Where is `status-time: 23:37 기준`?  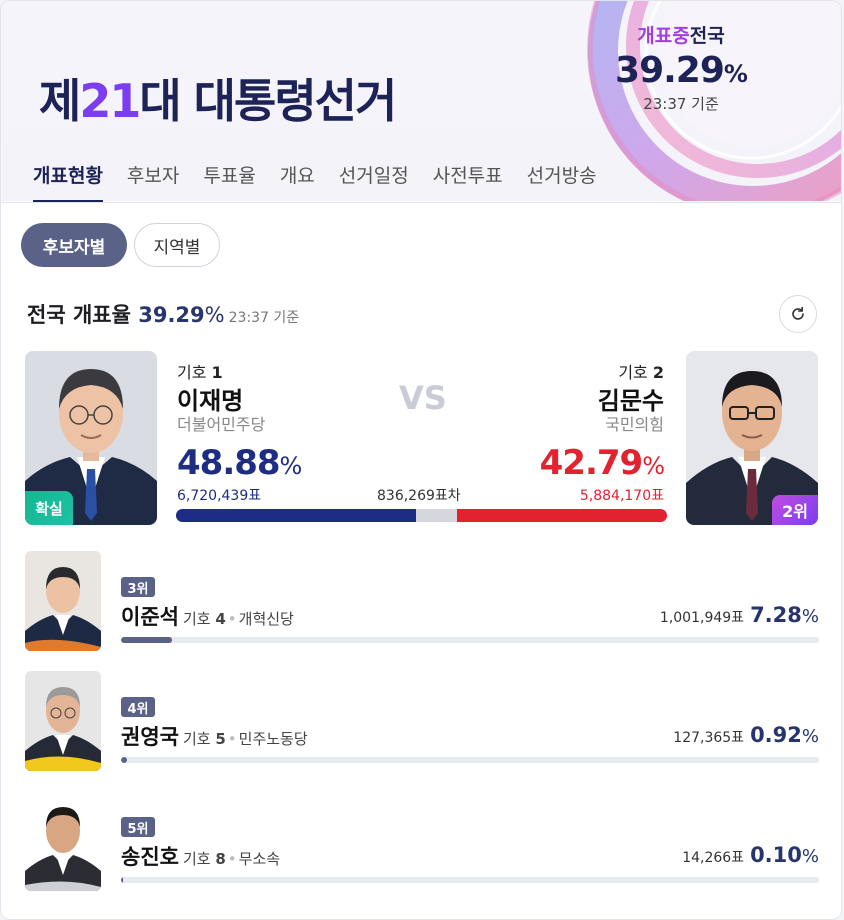 status-time: 23:37 기준 is located at coordinates (681, 104).